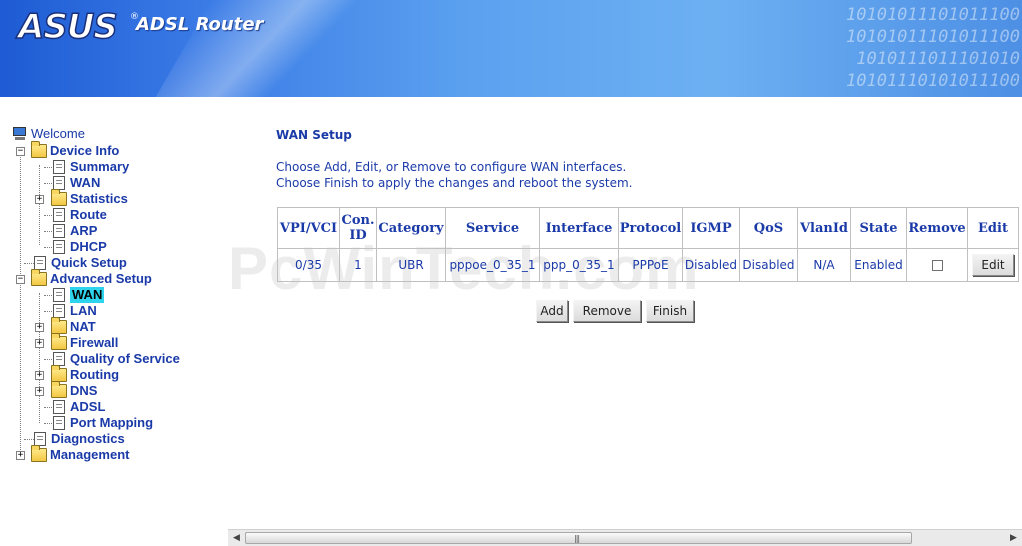 The image size is (1022, 546). I want to click on cell-protocol: PPPoE, so click(650, 265).